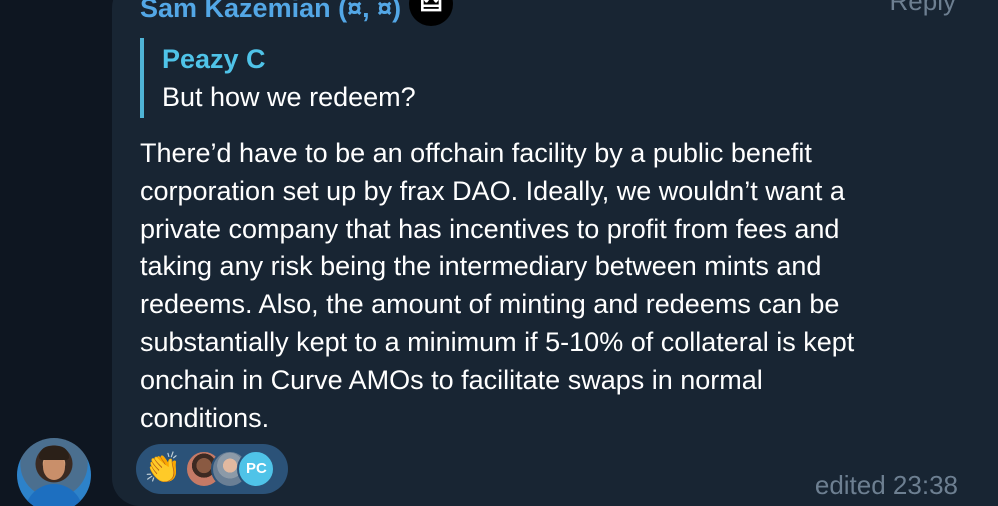 This screenshot has width=998, height=506. I want to click on quoted-author: Peazy C, so click(214, 59).